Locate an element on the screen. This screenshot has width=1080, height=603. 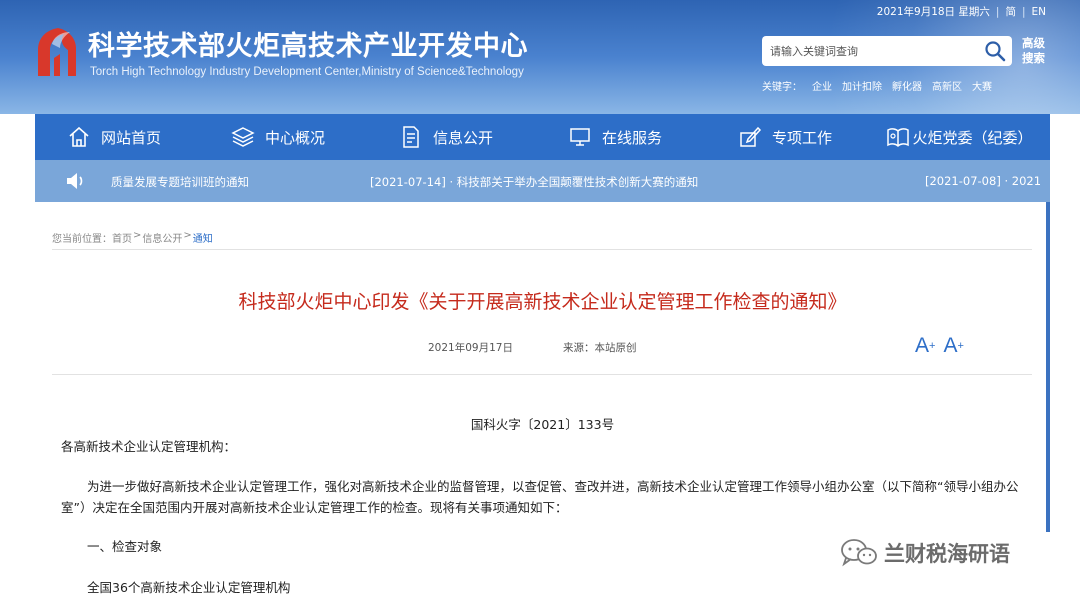
wechat-watermark: 兰财税海研语 is located at coordinates (925, 553).